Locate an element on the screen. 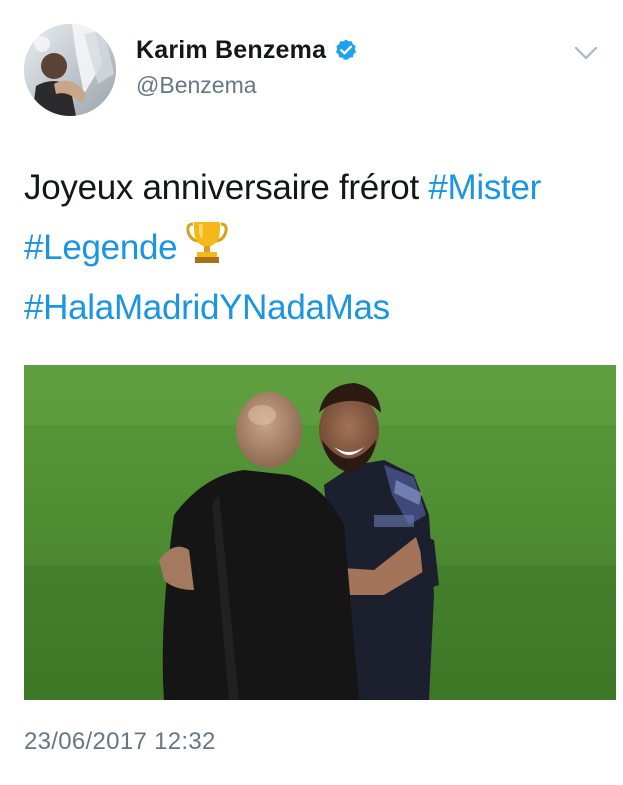  hashtag-mister: #Mister is located at coordinates (484, 187).